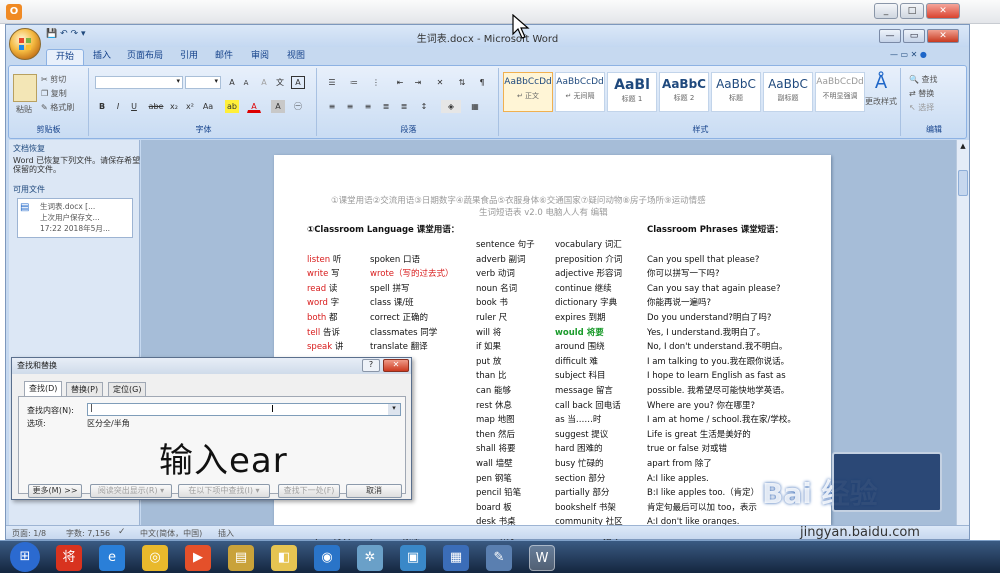  I want to click on image-app-icon: ▣, so click(413, 558).